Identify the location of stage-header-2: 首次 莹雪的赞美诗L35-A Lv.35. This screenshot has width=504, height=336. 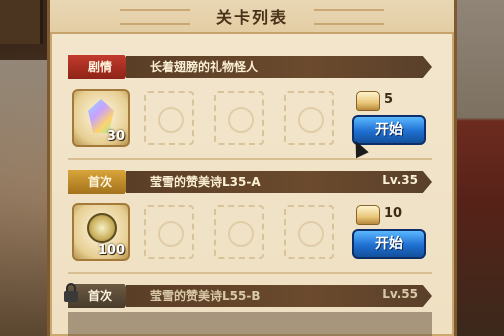
(250, 182).